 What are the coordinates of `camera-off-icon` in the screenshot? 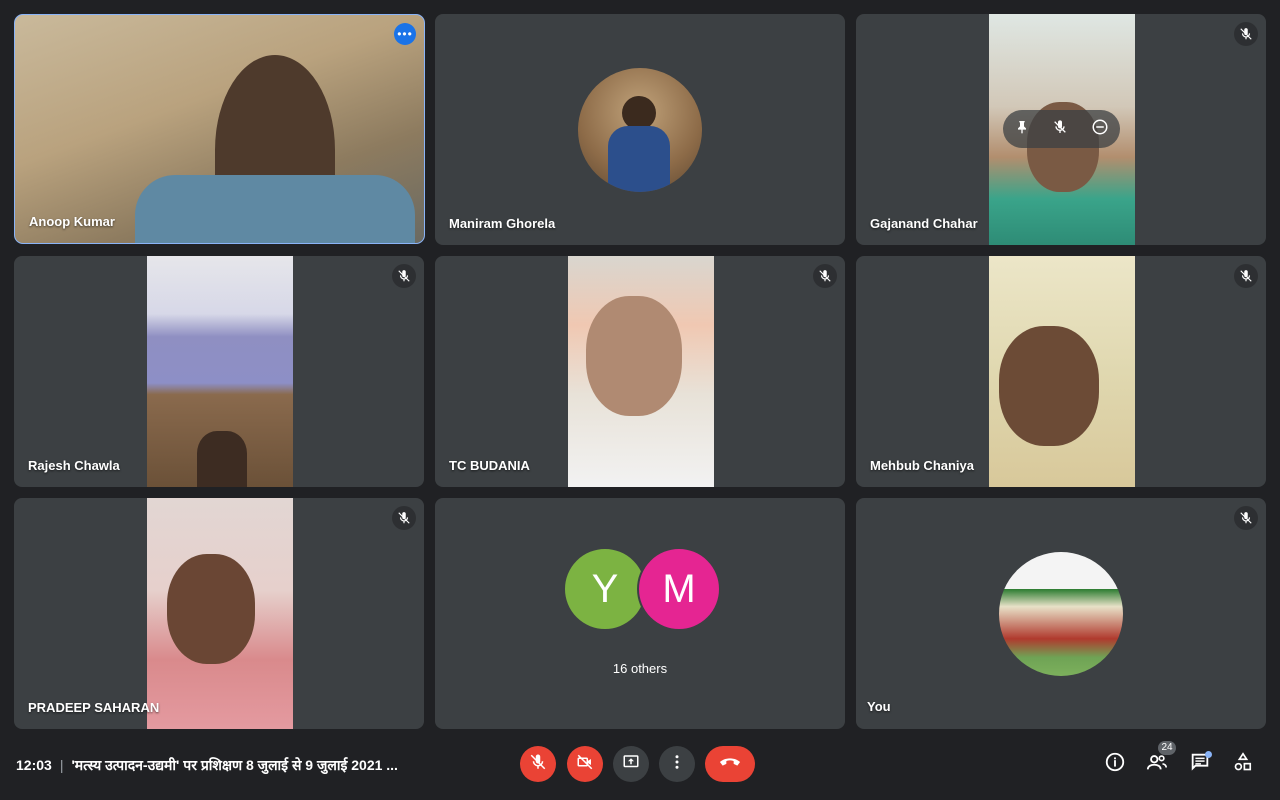 It's located at (585, 764).